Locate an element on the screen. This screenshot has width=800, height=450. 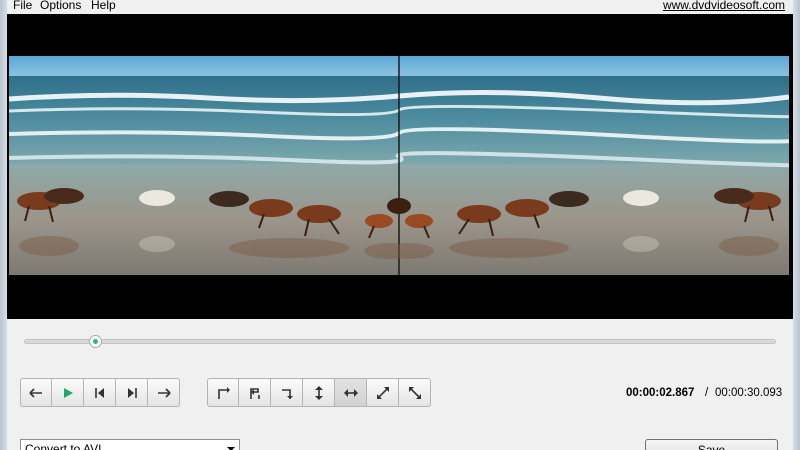
seek-thumb is located at coordinates (95, 341).